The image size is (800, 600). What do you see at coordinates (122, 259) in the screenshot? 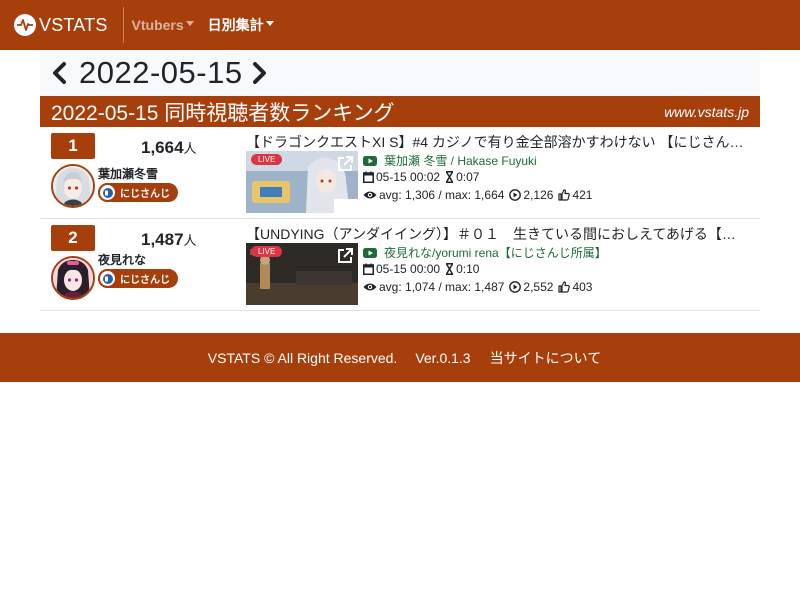
I see `vtuber-name: 夜見れな` at bounding box center [122, 259].